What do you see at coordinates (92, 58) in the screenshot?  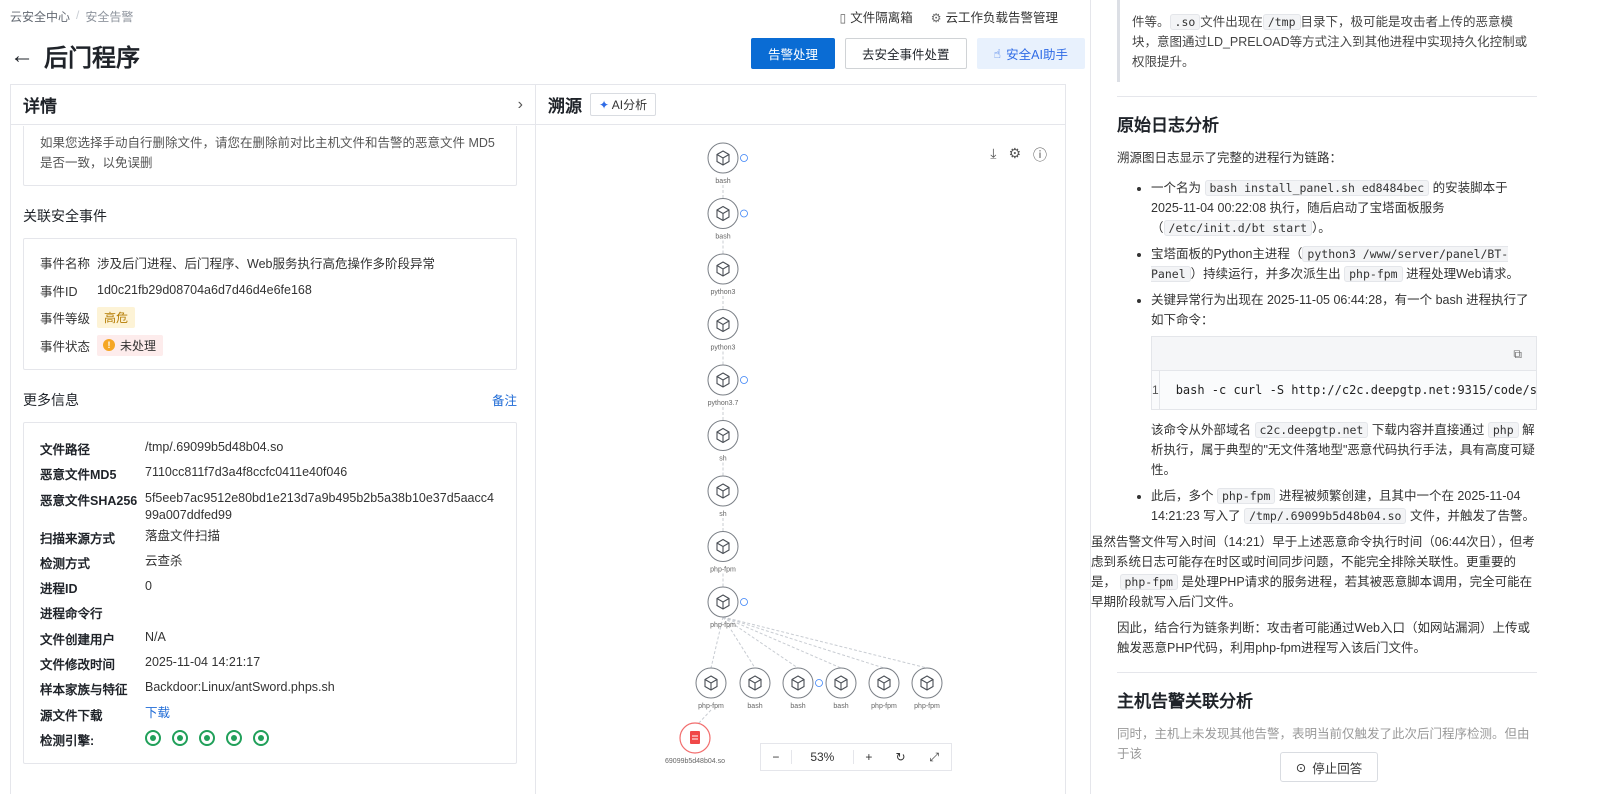 I see `page-title-text: 后门程序` at bounding box center [92, 58].